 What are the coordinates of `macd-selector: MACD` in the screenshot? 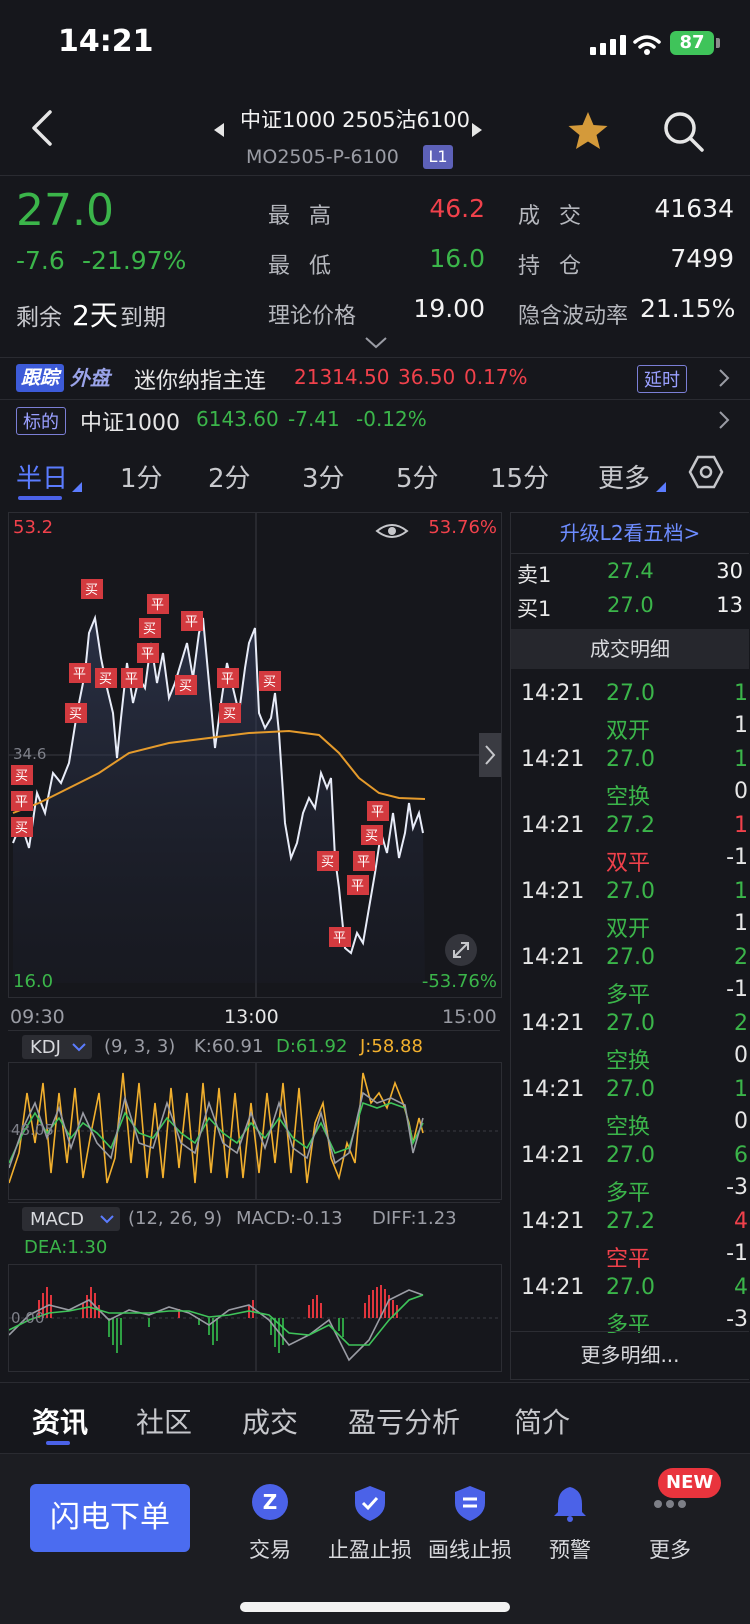 It's located at (71, 1219).